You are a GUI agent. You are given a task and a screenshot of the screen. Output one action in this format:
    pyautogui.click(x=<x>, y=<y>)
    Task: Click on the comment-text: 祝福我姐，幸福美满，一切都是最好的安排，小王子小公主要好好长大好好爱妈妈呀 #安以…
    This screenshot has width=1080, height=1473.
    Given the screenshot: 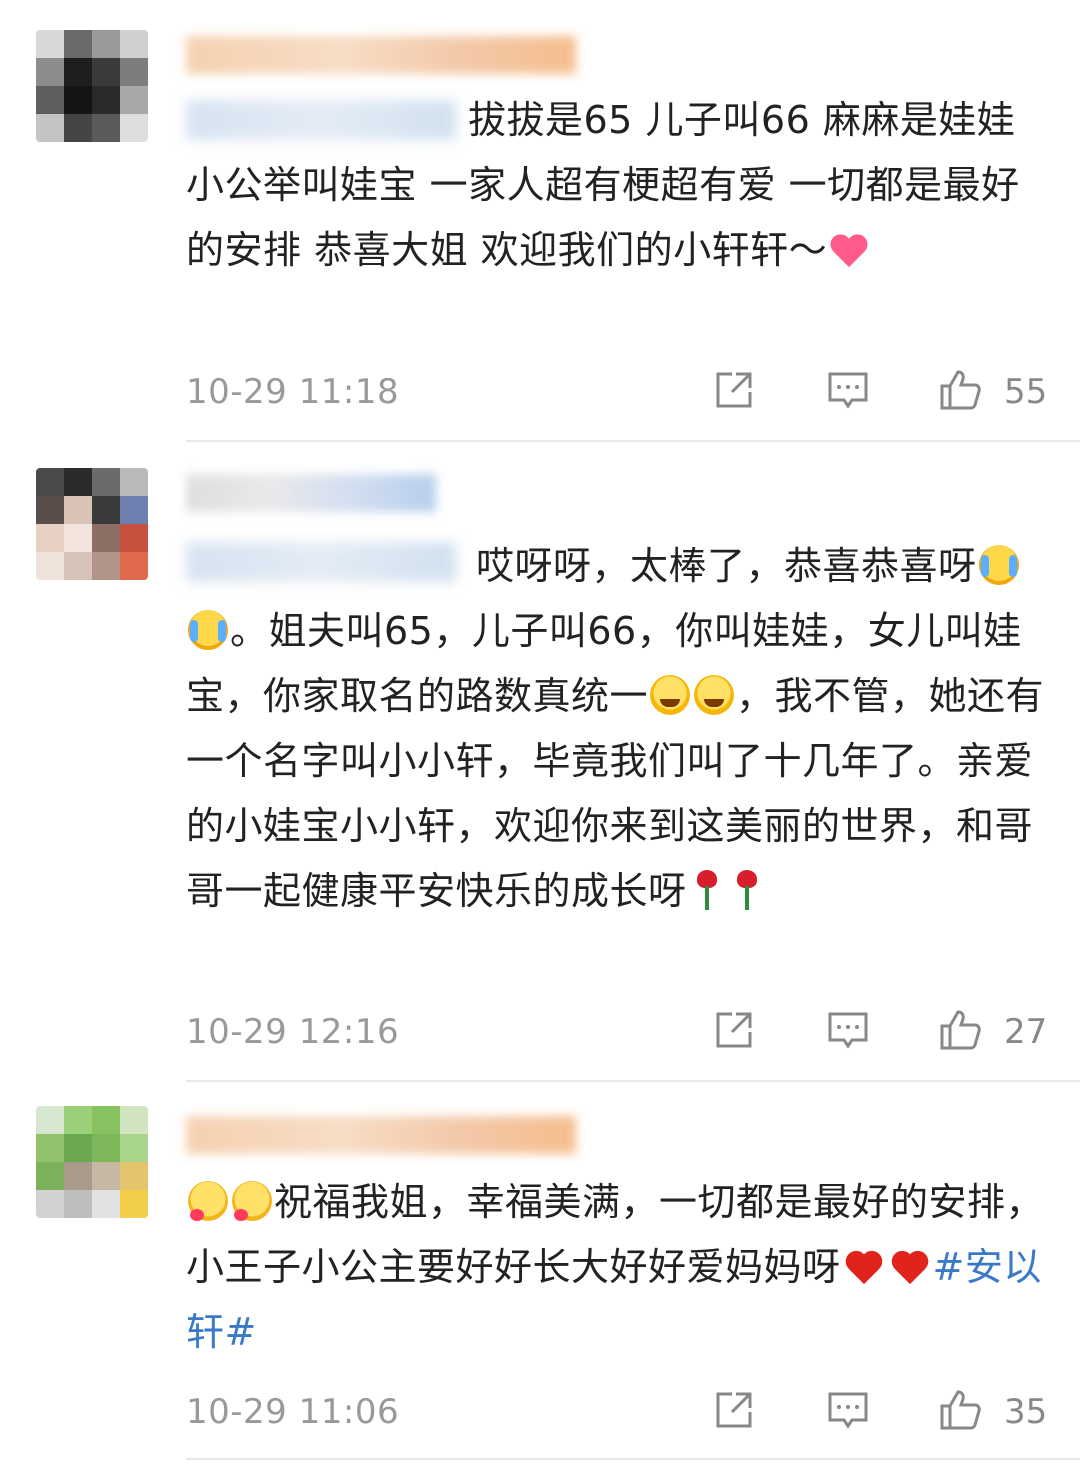 What is the action you would take?
    pyautogui.click(x=615, y=1267)
    